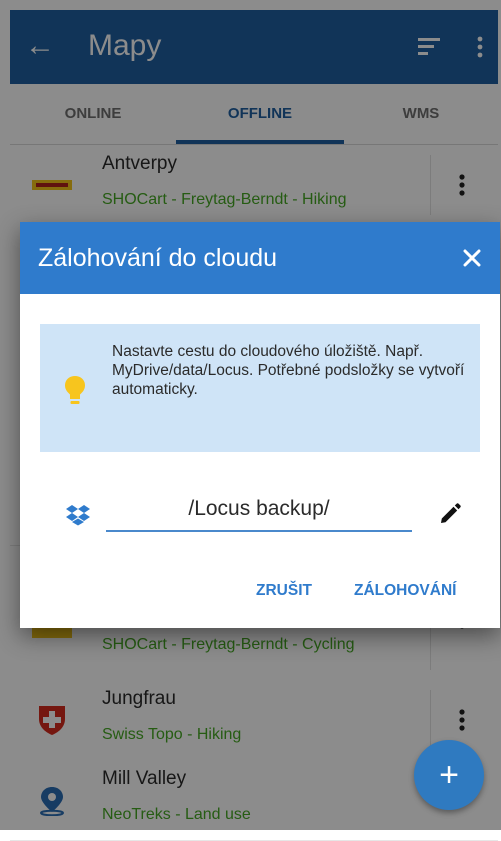 The image size is (501, 841). Describe the element at coordinates (259, 512) in the screenshot. I see `backup-path-field: /Locus backup/` at that location.